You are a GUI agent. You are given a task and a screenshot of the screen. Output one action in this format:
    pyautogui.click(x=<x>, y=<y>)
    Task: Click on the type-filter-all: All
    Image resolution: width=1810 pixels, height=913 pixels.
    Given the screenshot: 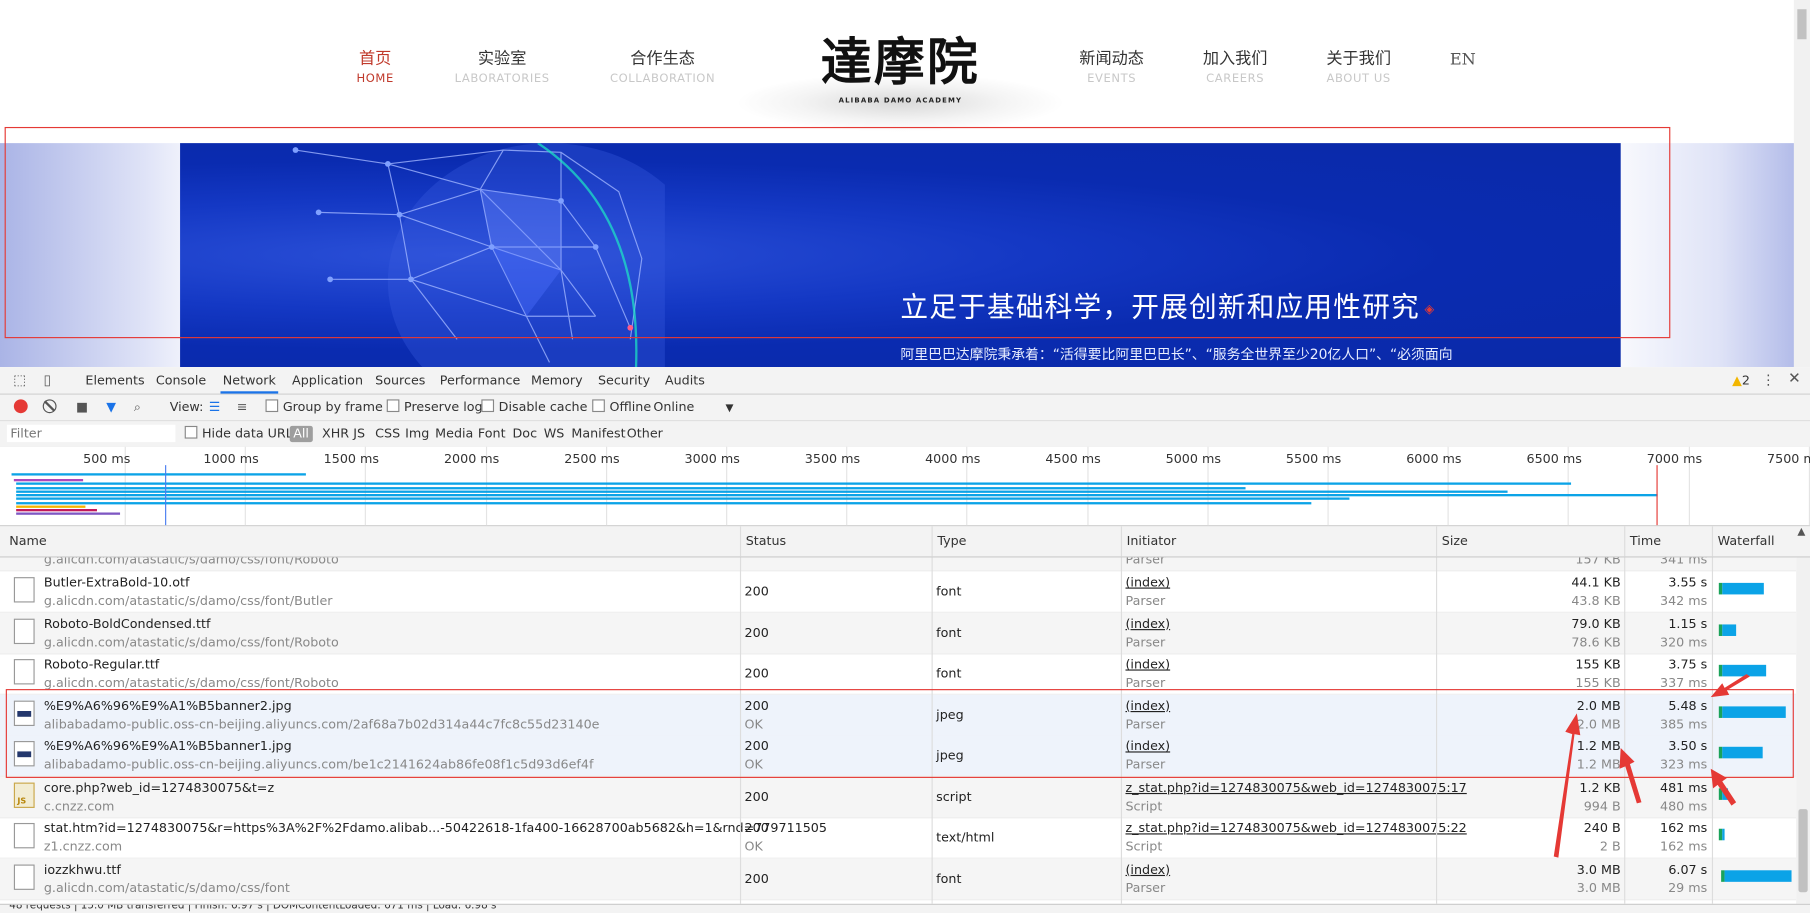 What is the action you would take?
    pyautogui.click(x=301, y=434)
    